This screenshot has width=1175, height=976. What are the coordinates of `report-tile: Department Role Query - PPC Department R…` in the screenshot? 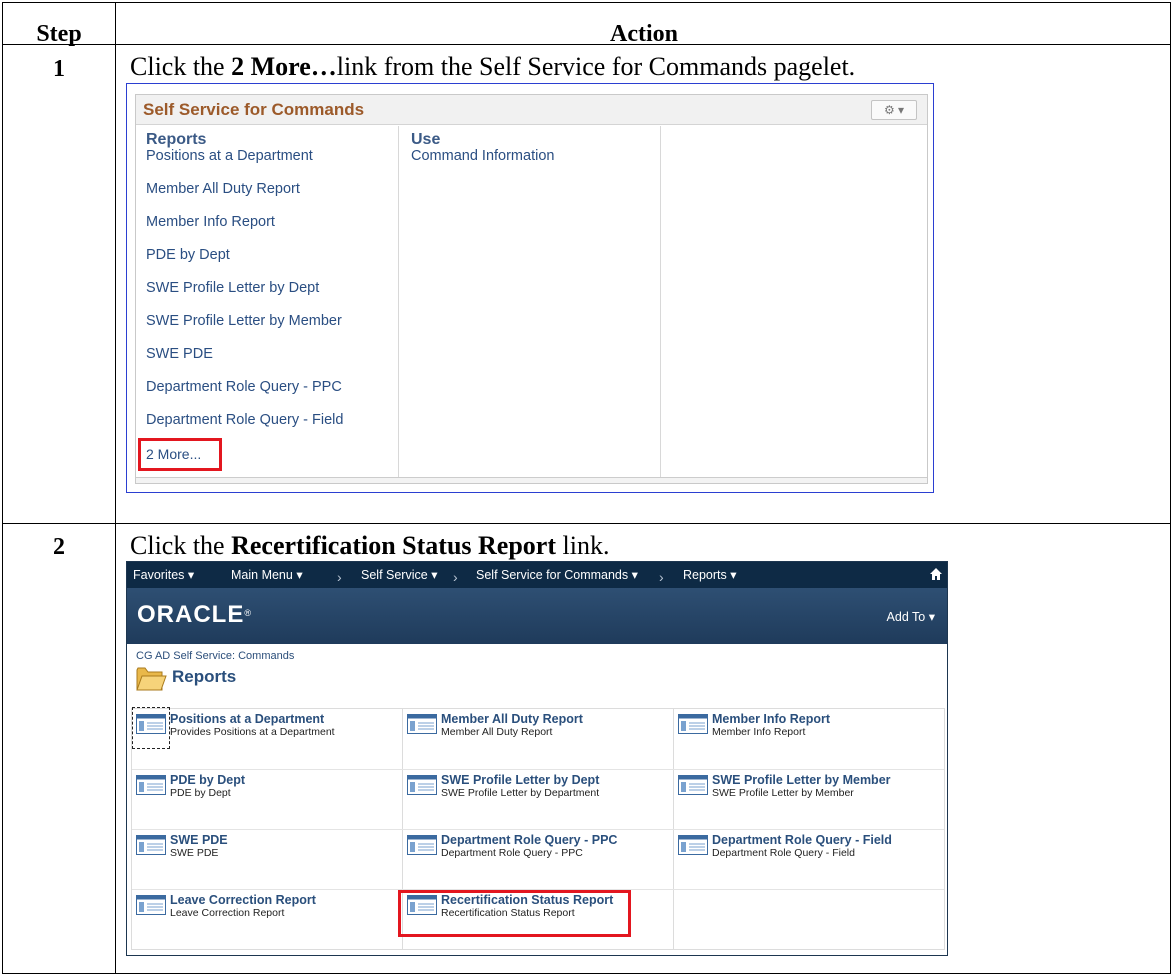 It's located at (538, 860).